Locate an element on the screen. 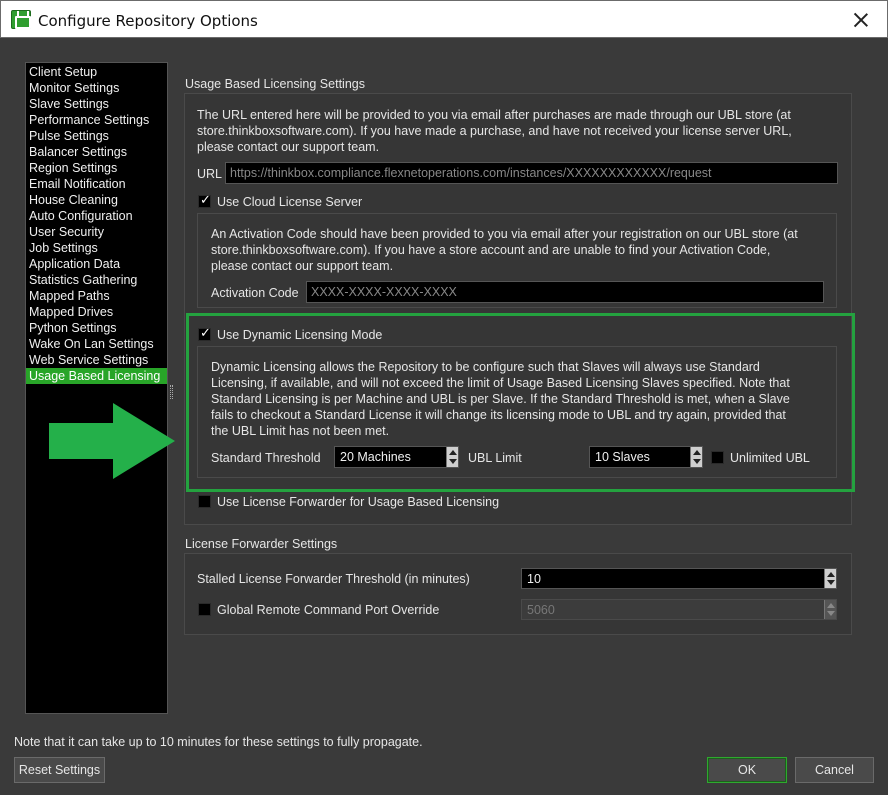 The width and height of the screenshot is (888, 795). use-cloud-license-server-label: Use Cloud License Server is located at coordinates (289, 202).